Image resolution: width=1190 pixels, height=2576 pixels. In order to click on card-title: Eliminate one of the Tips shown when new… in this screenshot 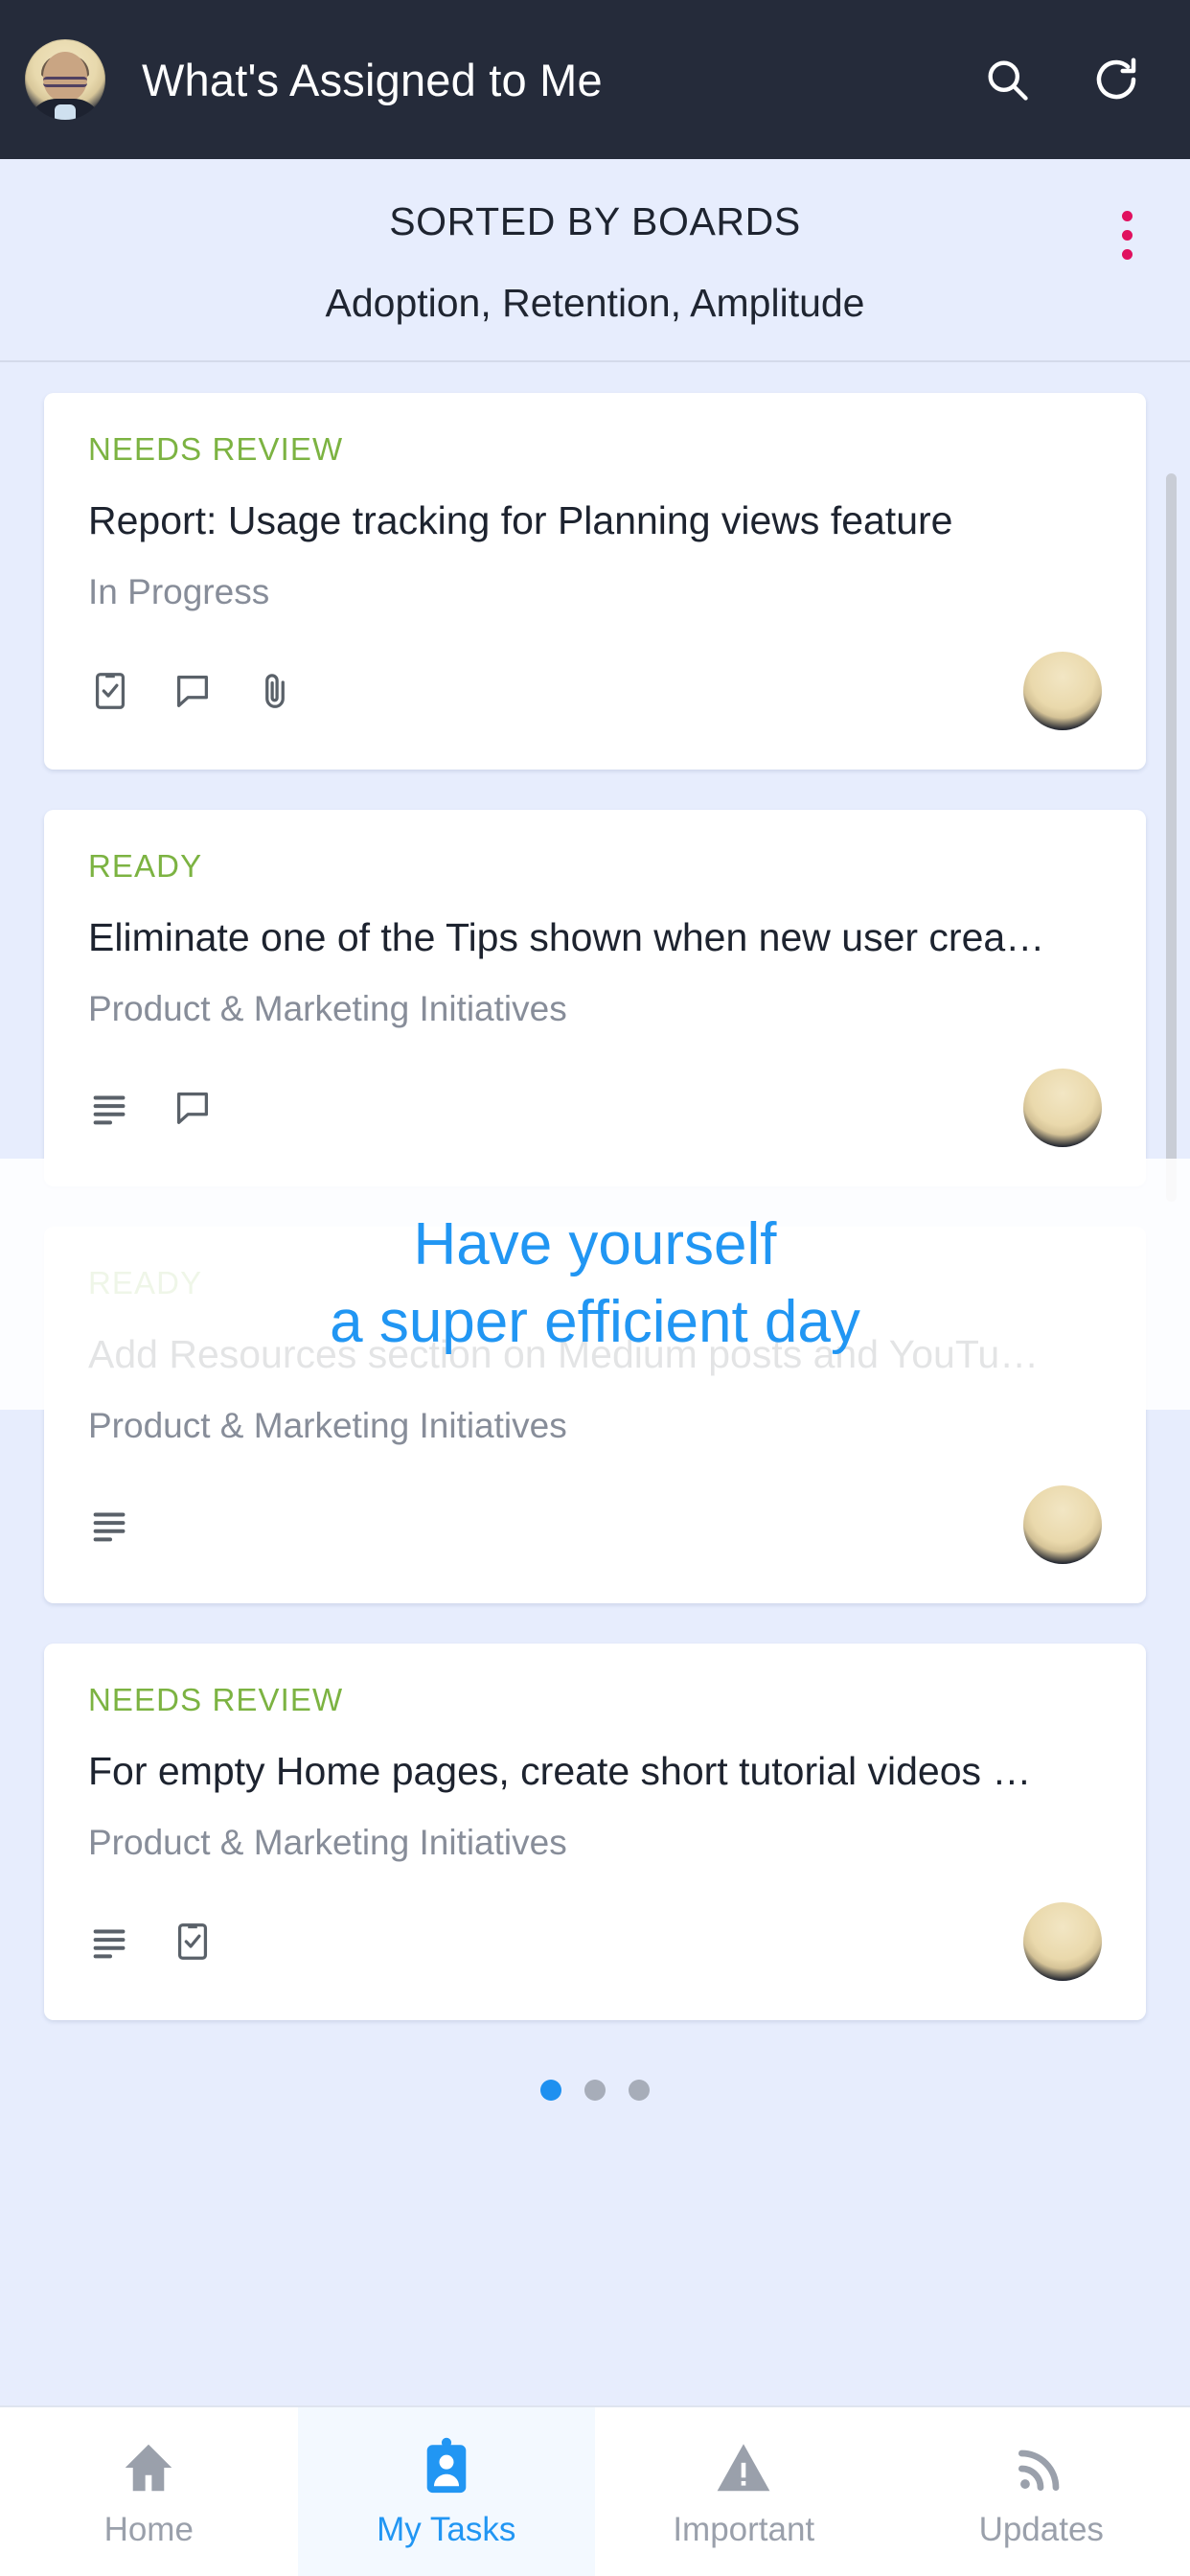, I will do `click(567, 937)`.